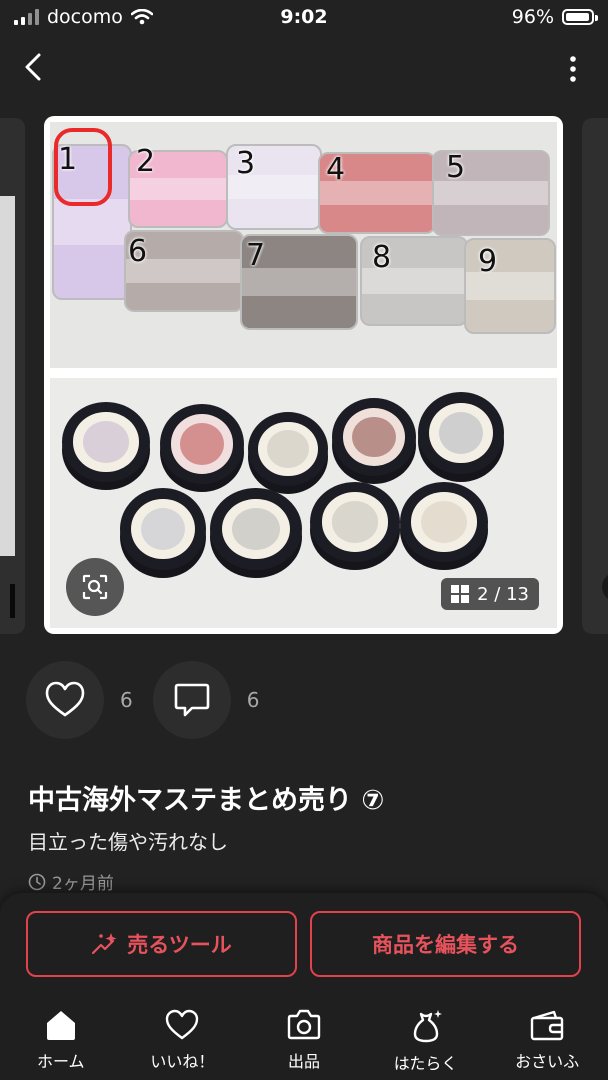 Image resolution: width=608 pixels, height=1080 pixels. I want to click on more-vertical-icon, so click(573, 69).